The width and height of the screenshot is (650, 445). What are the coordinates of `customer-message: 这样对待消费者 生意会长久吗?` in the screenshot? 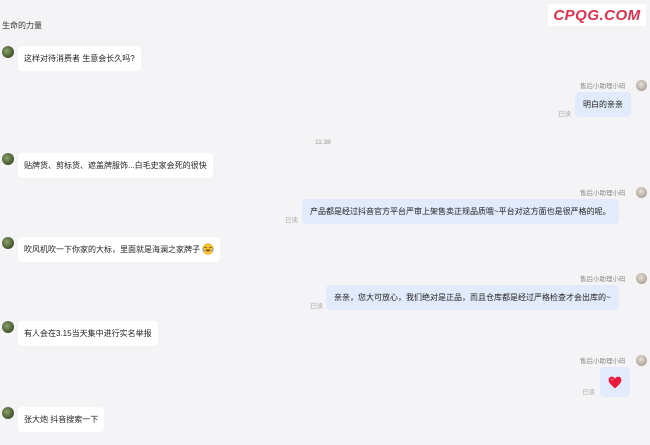 It's located at (79, 58).